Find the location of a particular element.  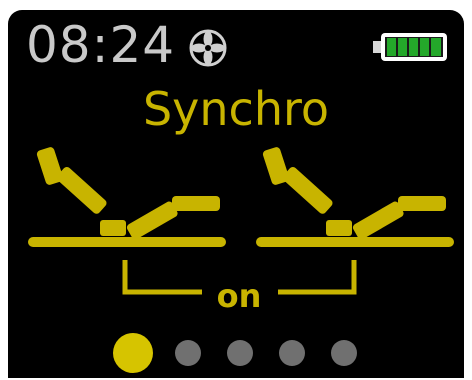

bed-icon-left is located at coordinates (127, 197).